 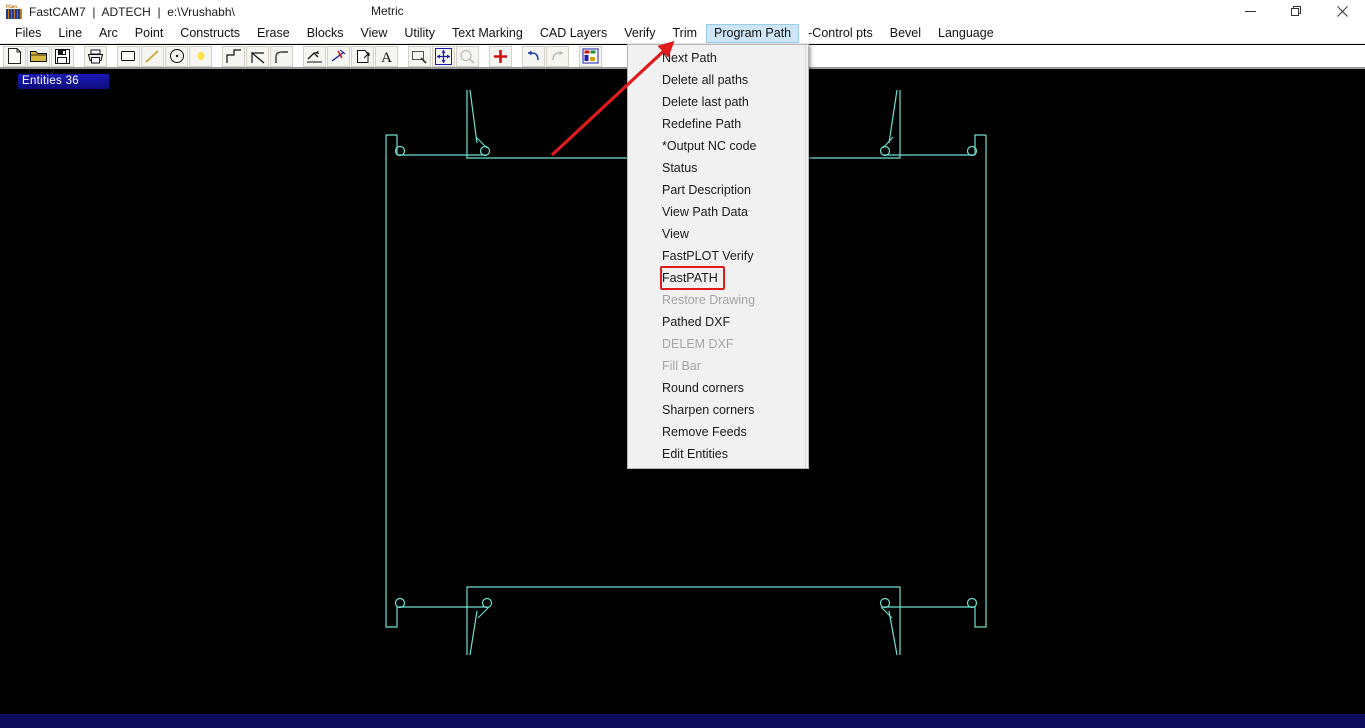 What do you see at coordinates (325, 33) in the screenshot?
I see `menu-blocks: Blocks` at bounding box center [325, 33].